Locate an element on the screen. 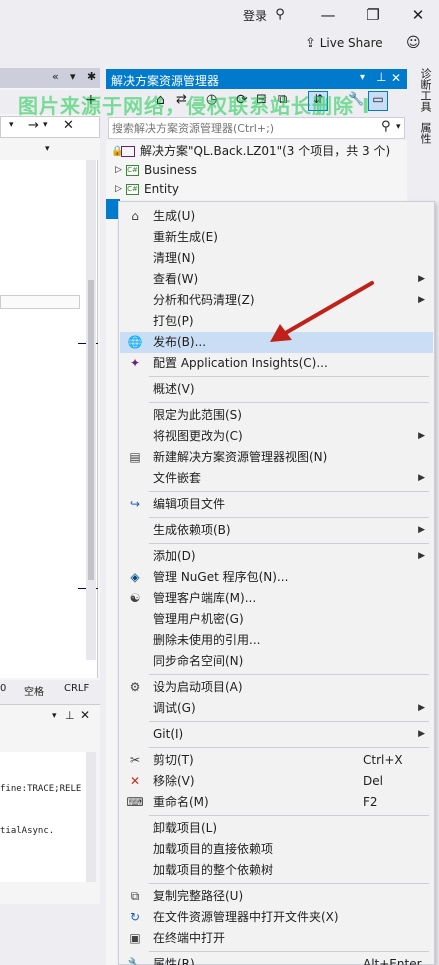 The width and height of the screenshot is (439, 965). menu-item: 加载项目的直接依赖项 is located at coordinates (276, 849).